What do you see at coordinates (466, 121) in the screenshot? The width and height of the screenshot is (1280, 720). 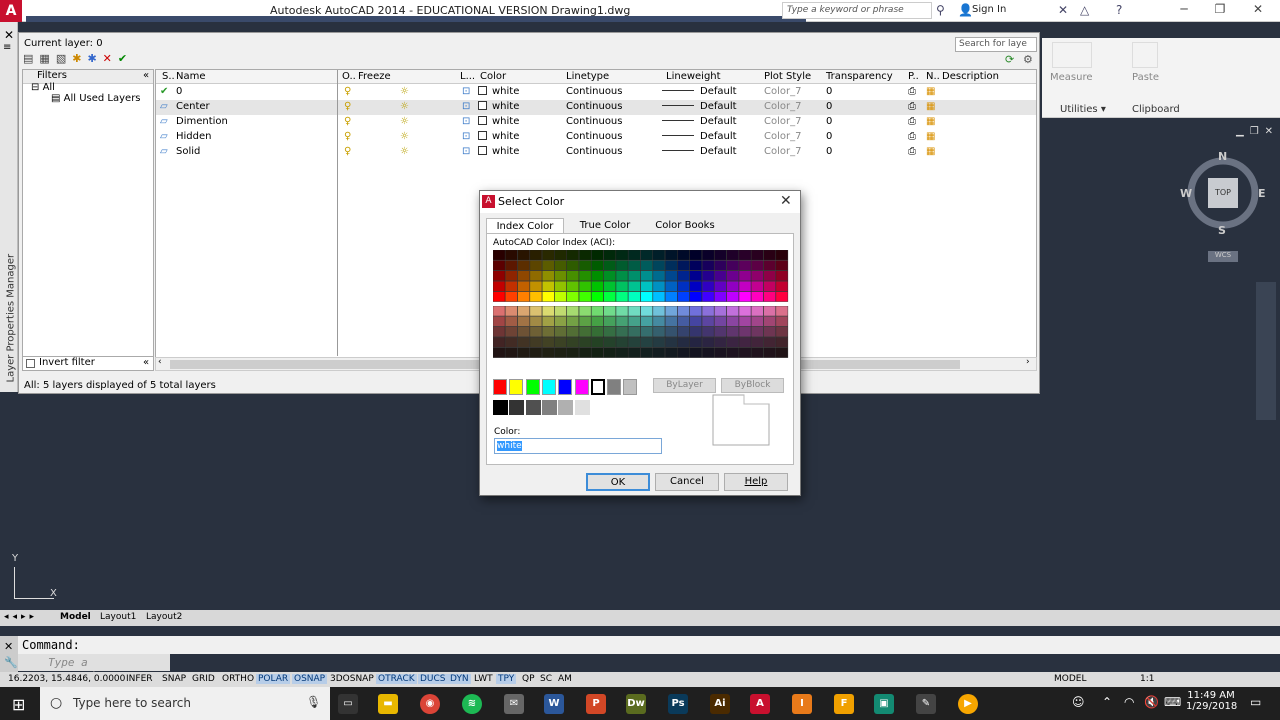 I see `unlock-icon: ⊡` at bounding box center [466, 121].